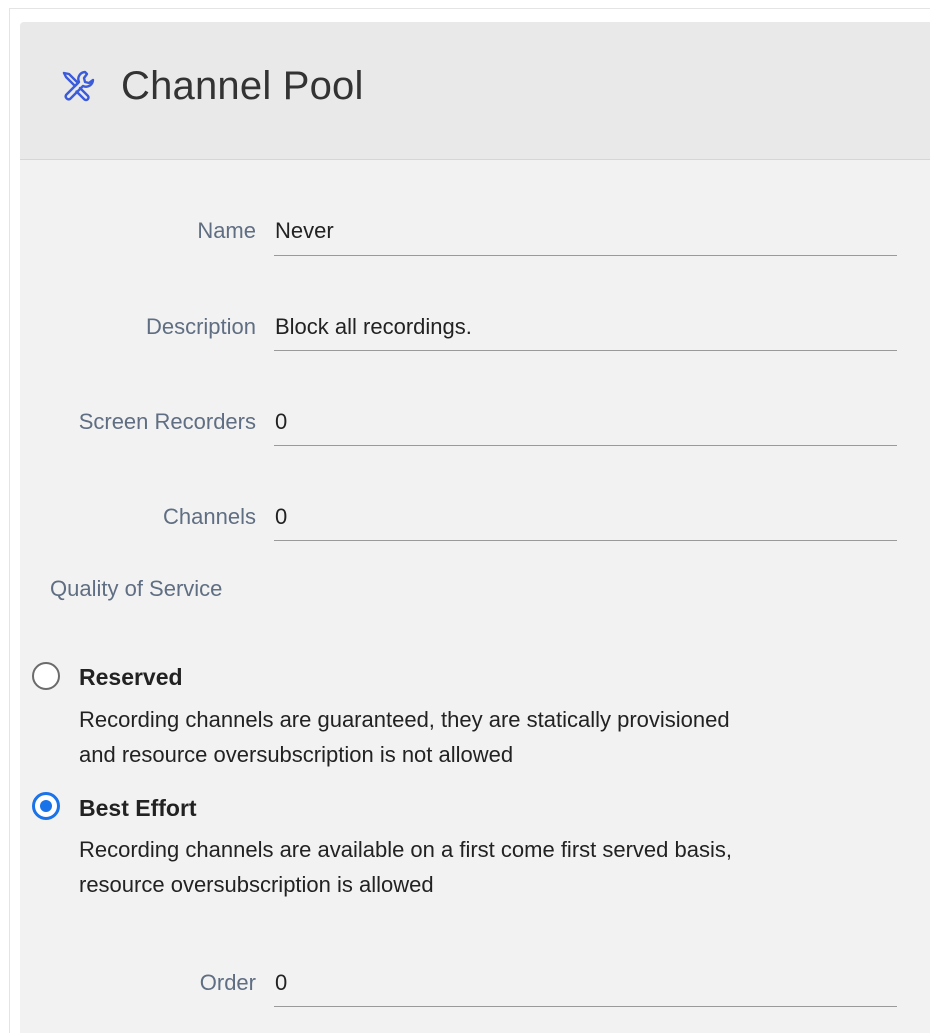  I want to click on channels-label: Channels, so click(209, 516).